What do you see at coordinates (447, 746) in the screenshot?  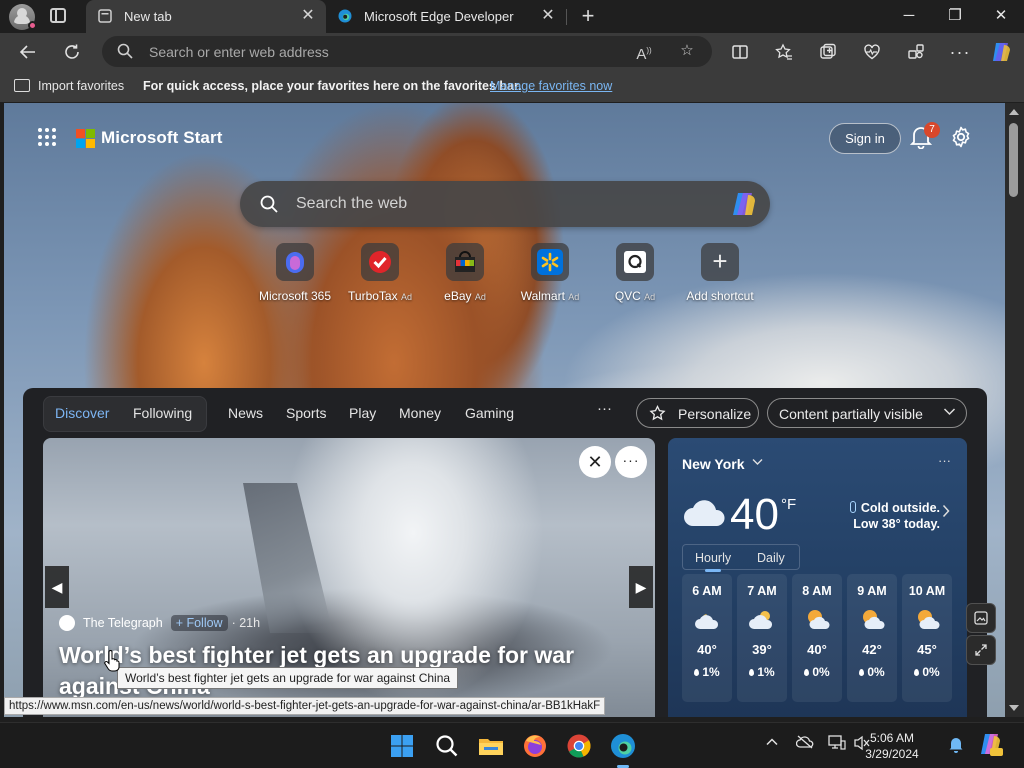 I see `taskbar-search-button` at bounding box center [447, 746].